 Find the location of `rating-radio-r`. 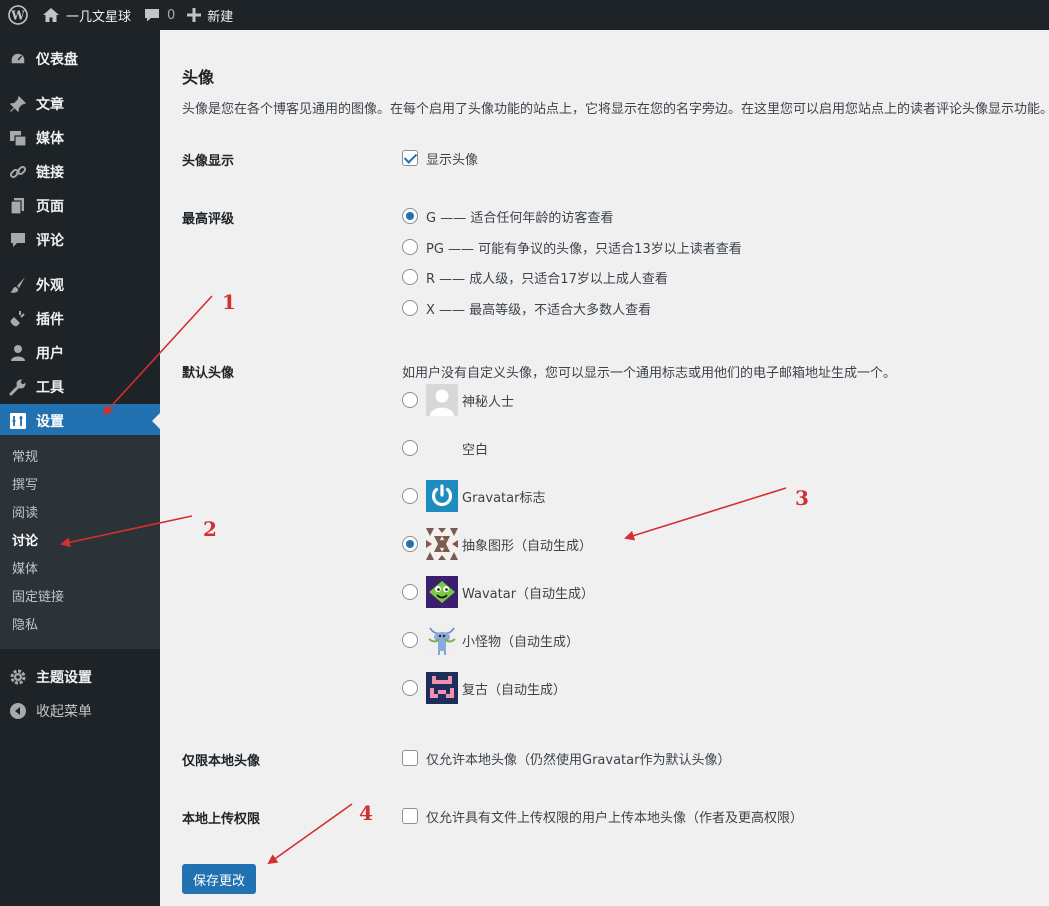

rating-radio-r is located at coordinates (410, 277).